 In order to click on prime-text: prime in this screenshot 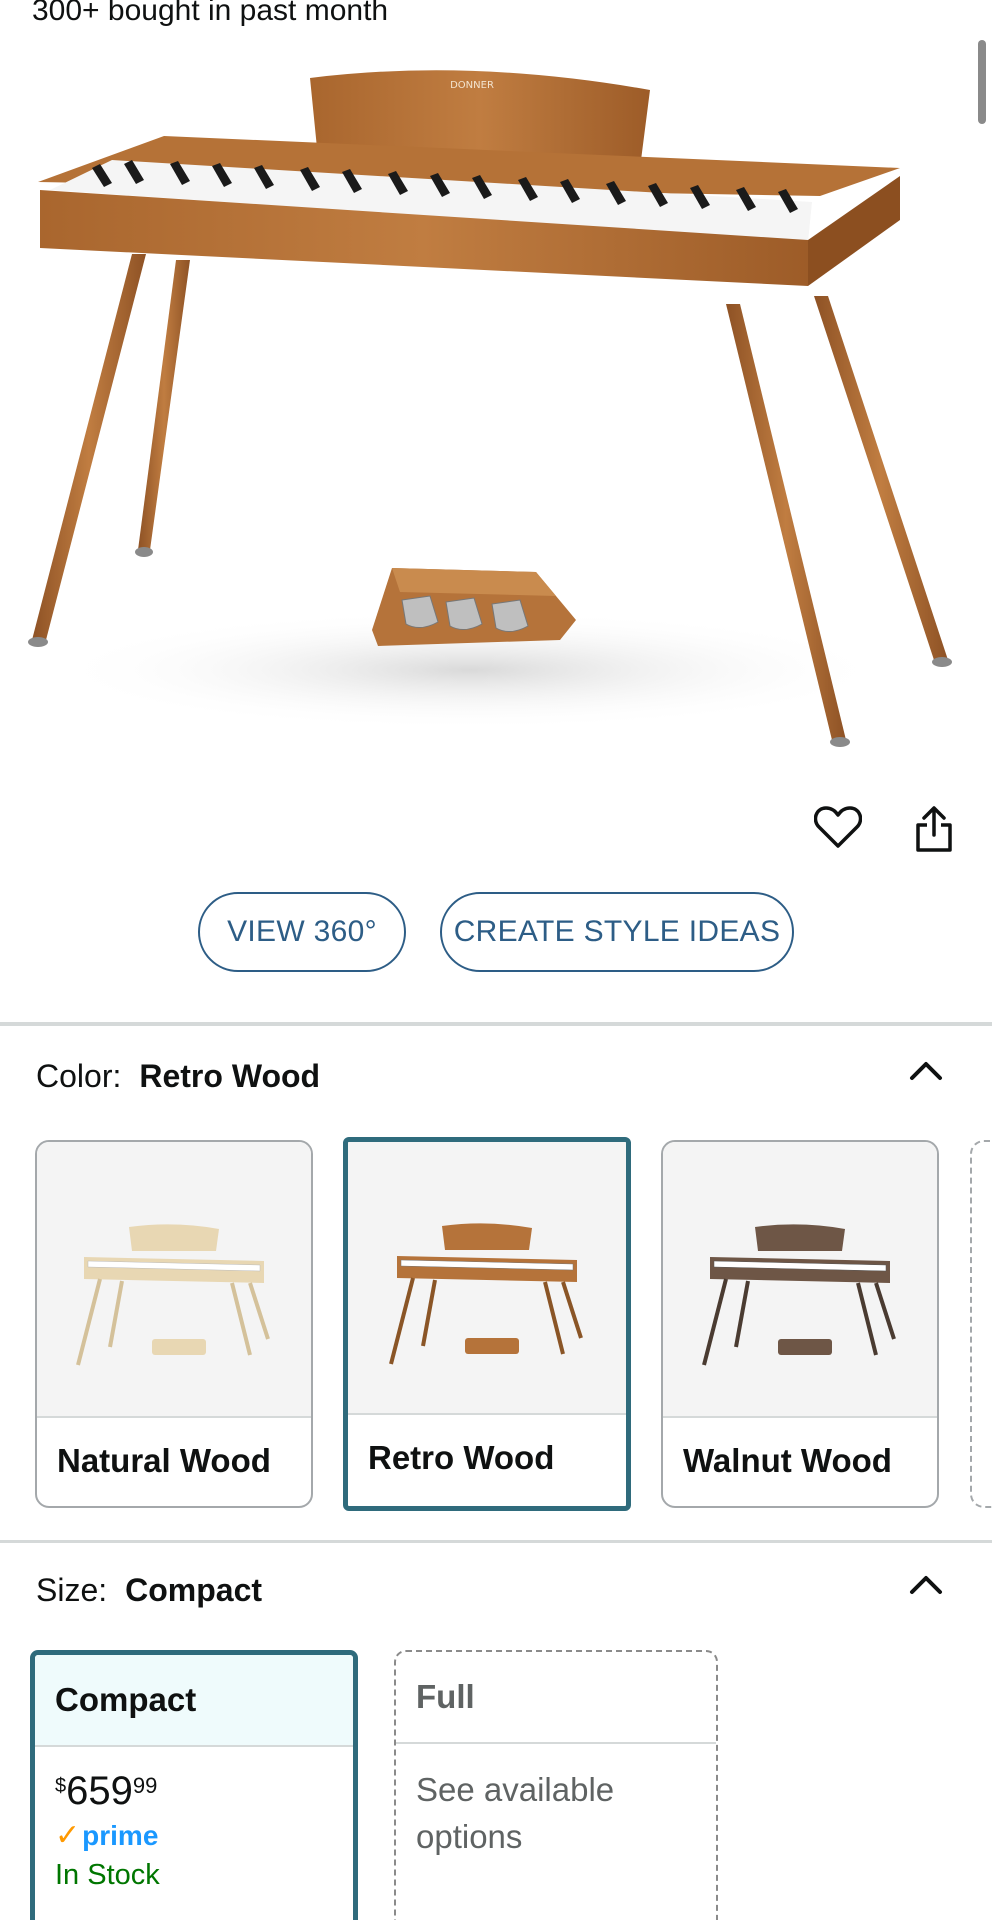, I will do `click(120, 1835)`.